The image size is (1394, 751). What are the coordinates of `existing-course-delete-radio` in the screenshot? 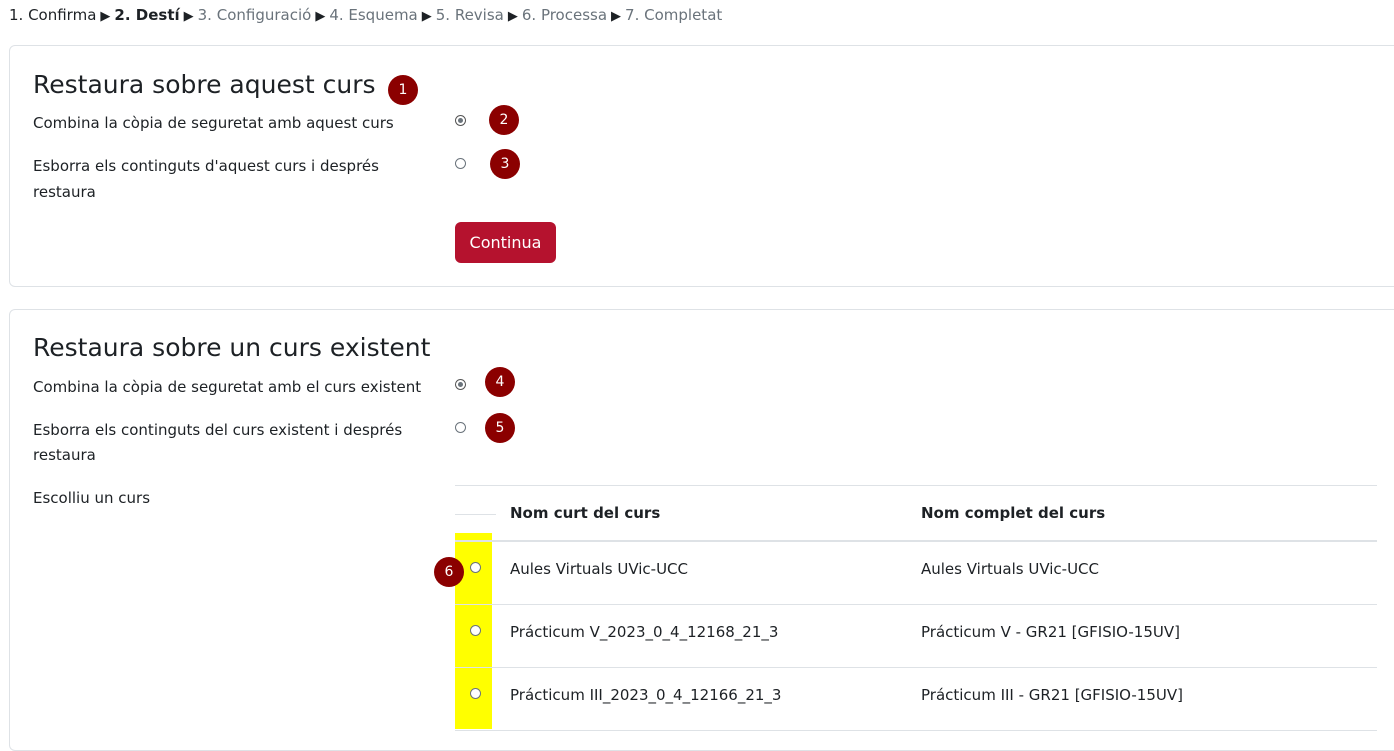 It's located at (460, 427).